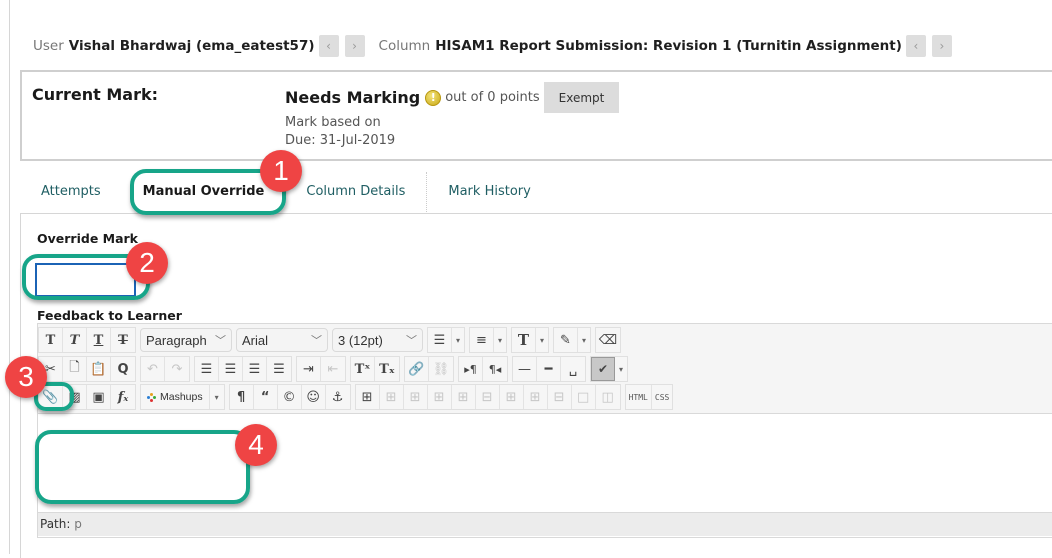 The width and height of the screenshot is (1052, 558). I want to click on highlight-dropdown: ▾, so click(584, 340).